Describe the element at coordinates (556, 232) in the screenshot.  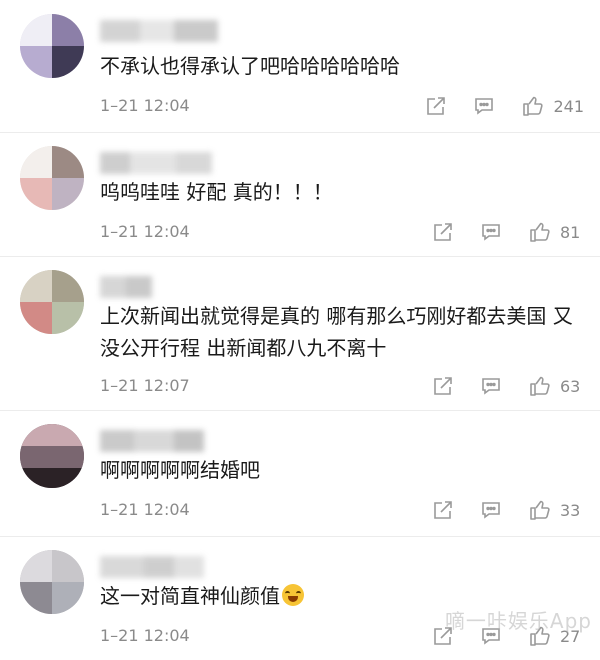
I see `like-button: 81` at that location.